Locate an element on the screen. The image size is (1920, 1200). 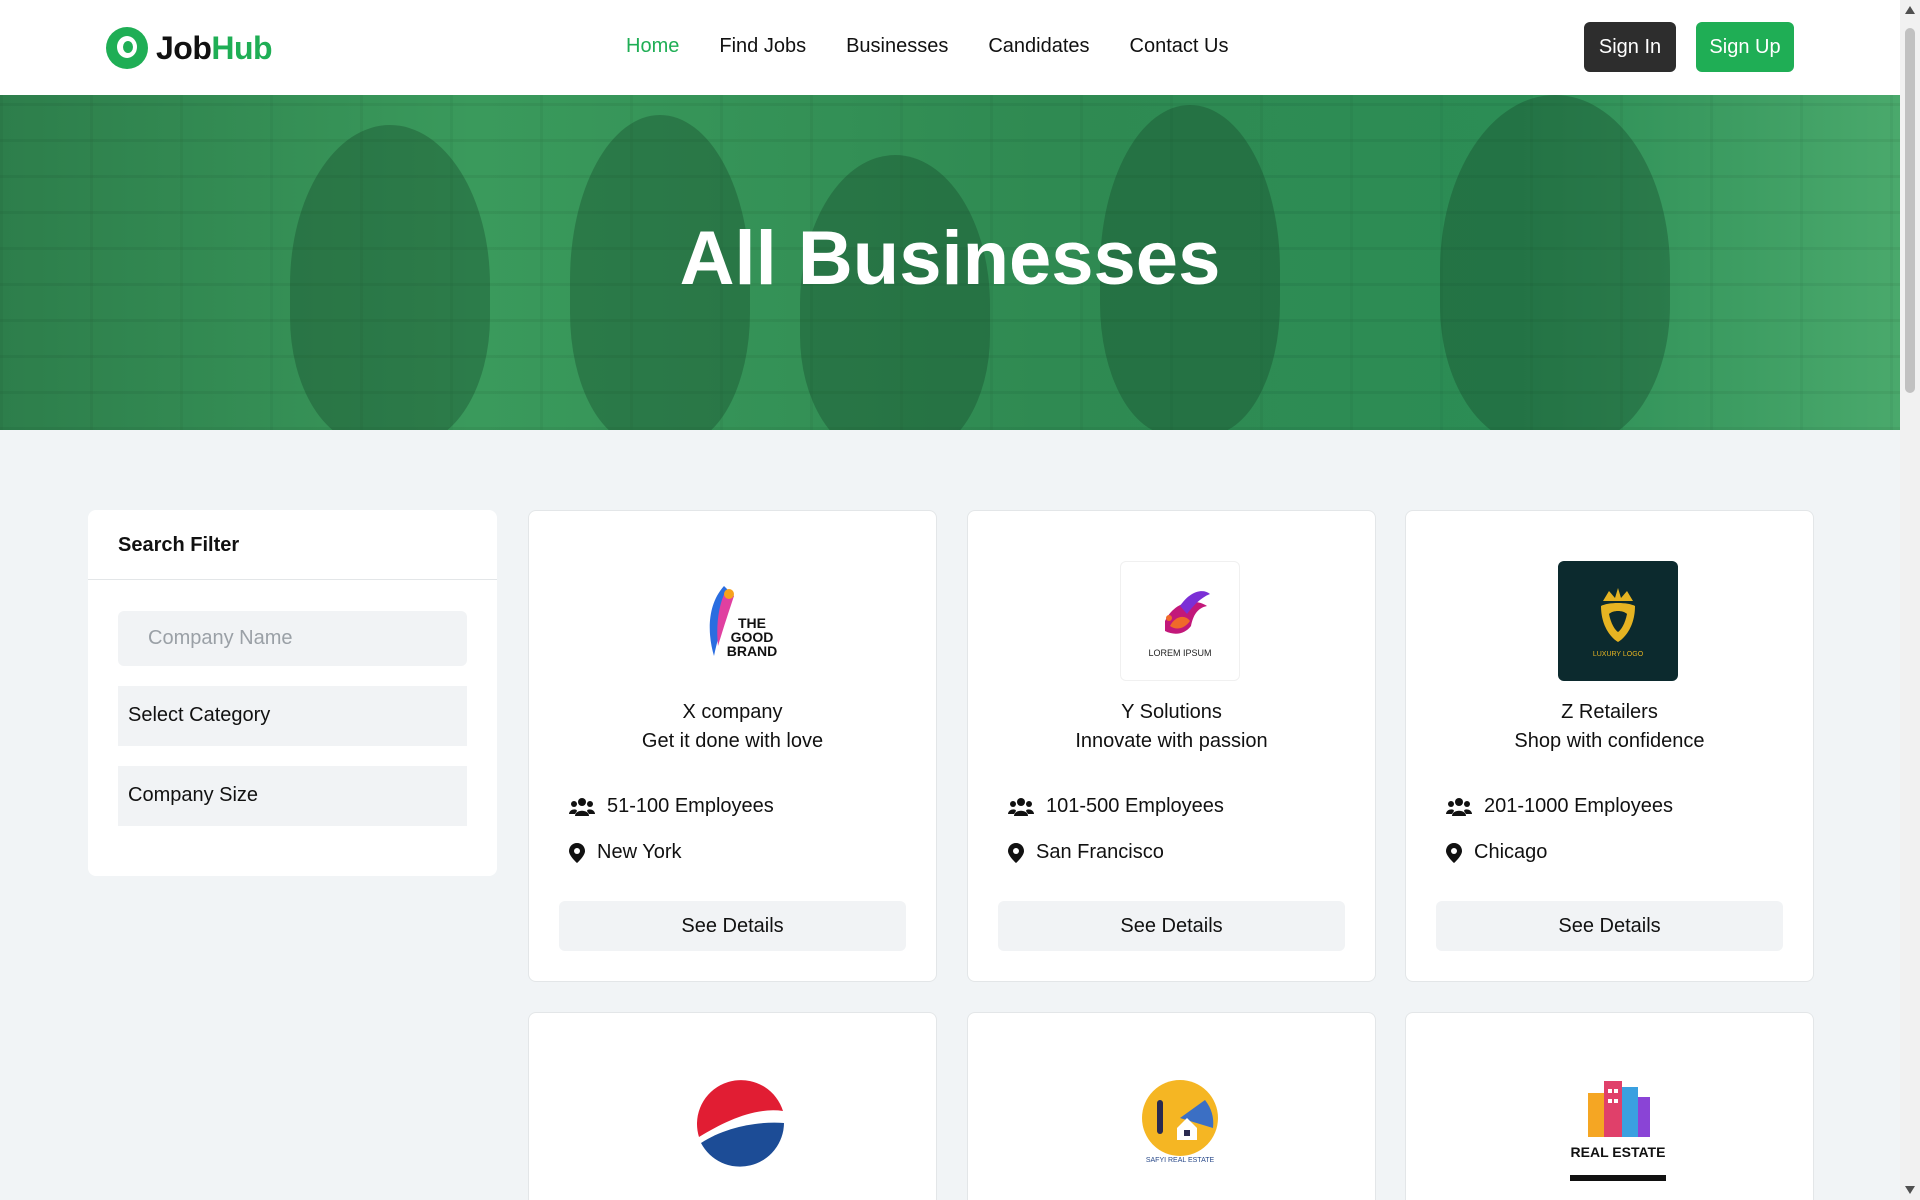
company-logo: LOREM IPSUM is located at coordinates (1180, 621).